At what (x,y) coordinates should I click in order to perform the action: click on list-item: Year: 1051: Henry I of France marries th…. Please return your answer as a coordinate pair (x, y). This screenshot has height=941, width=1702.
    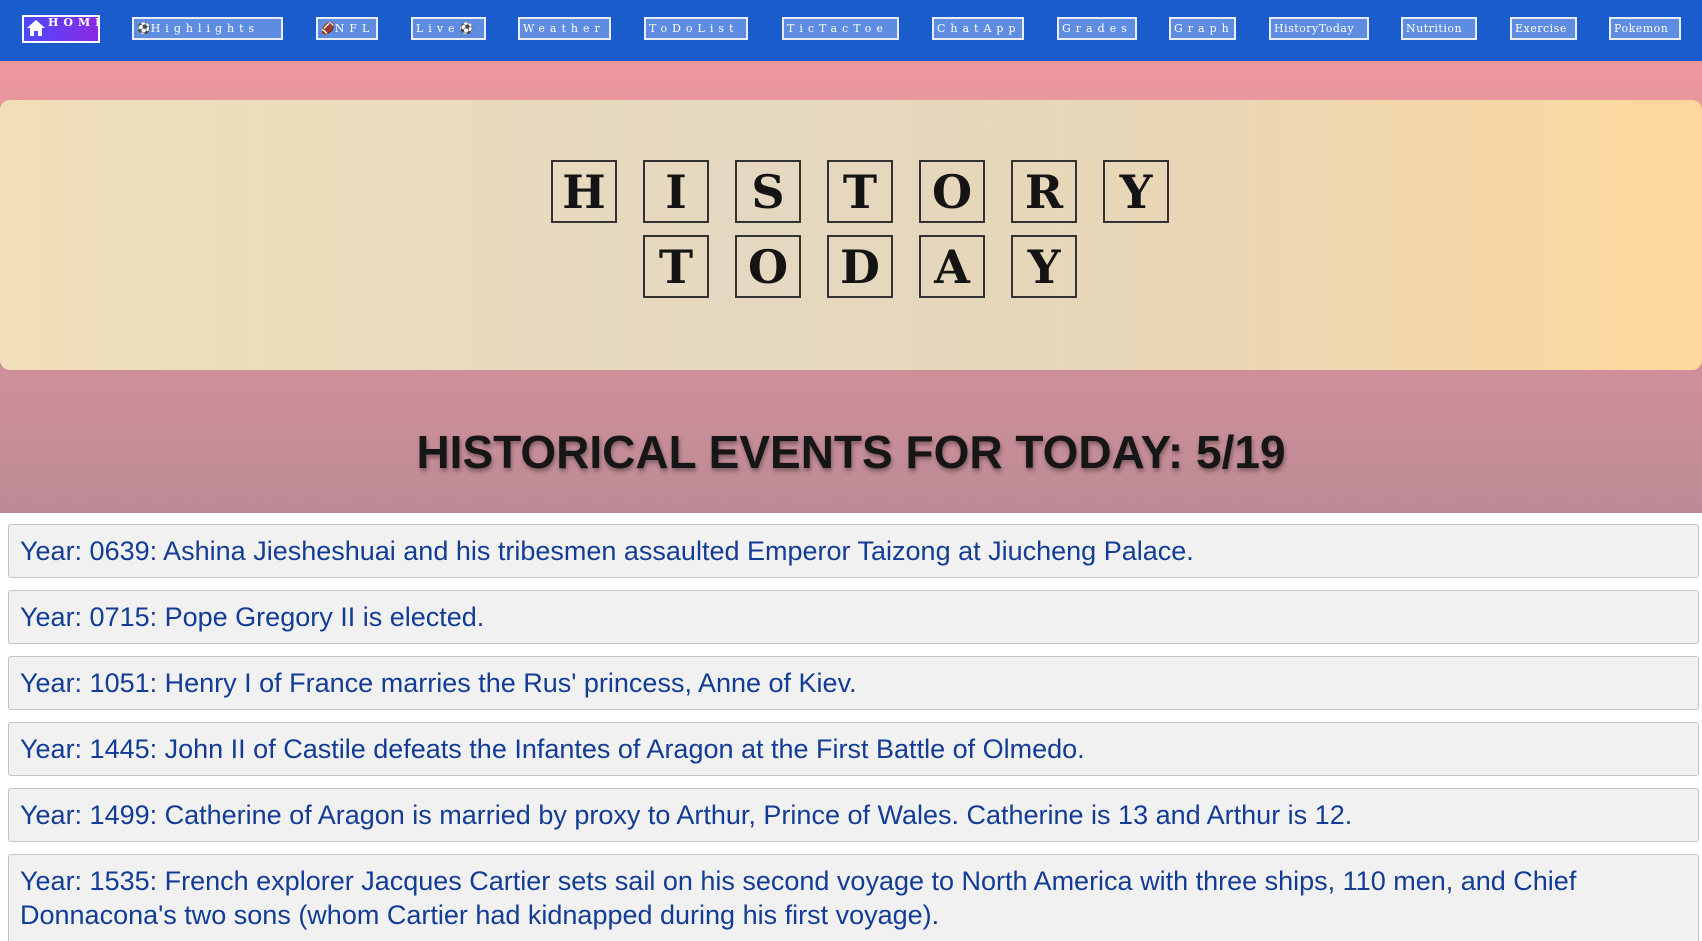
    Looking at the image, I should click on (853, 683).